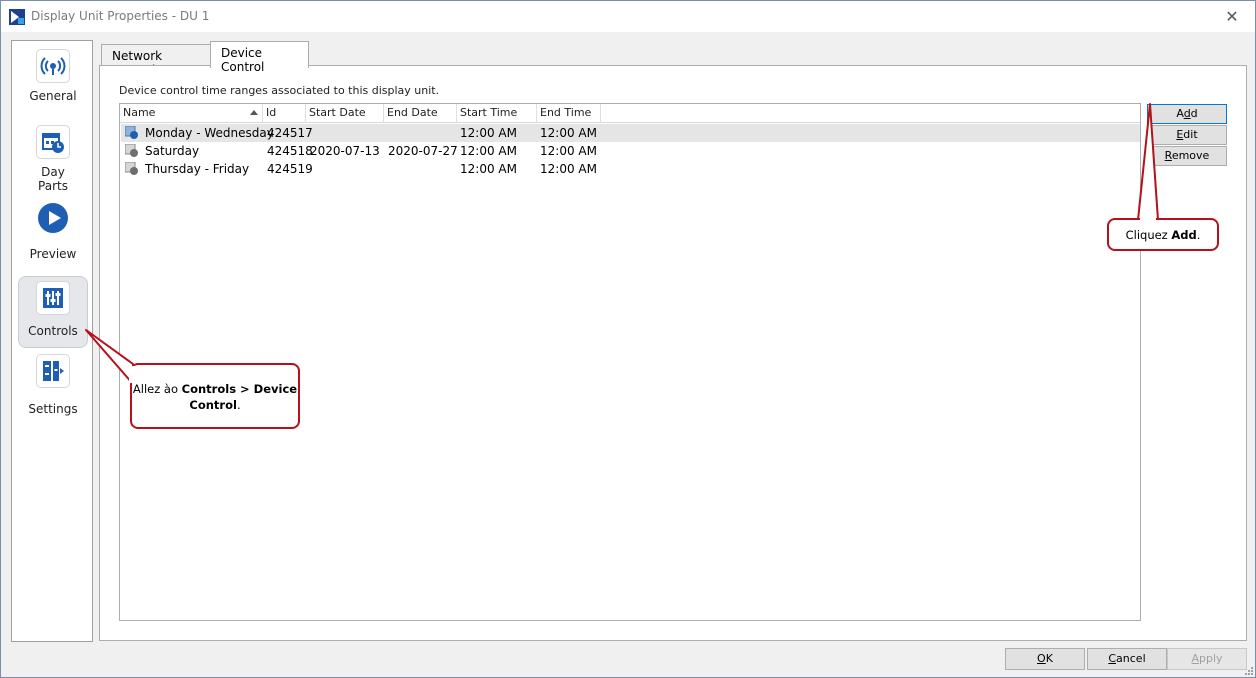  I want to click on controls-callout: Allez àο Controls > Device Control., so click(215, 396).